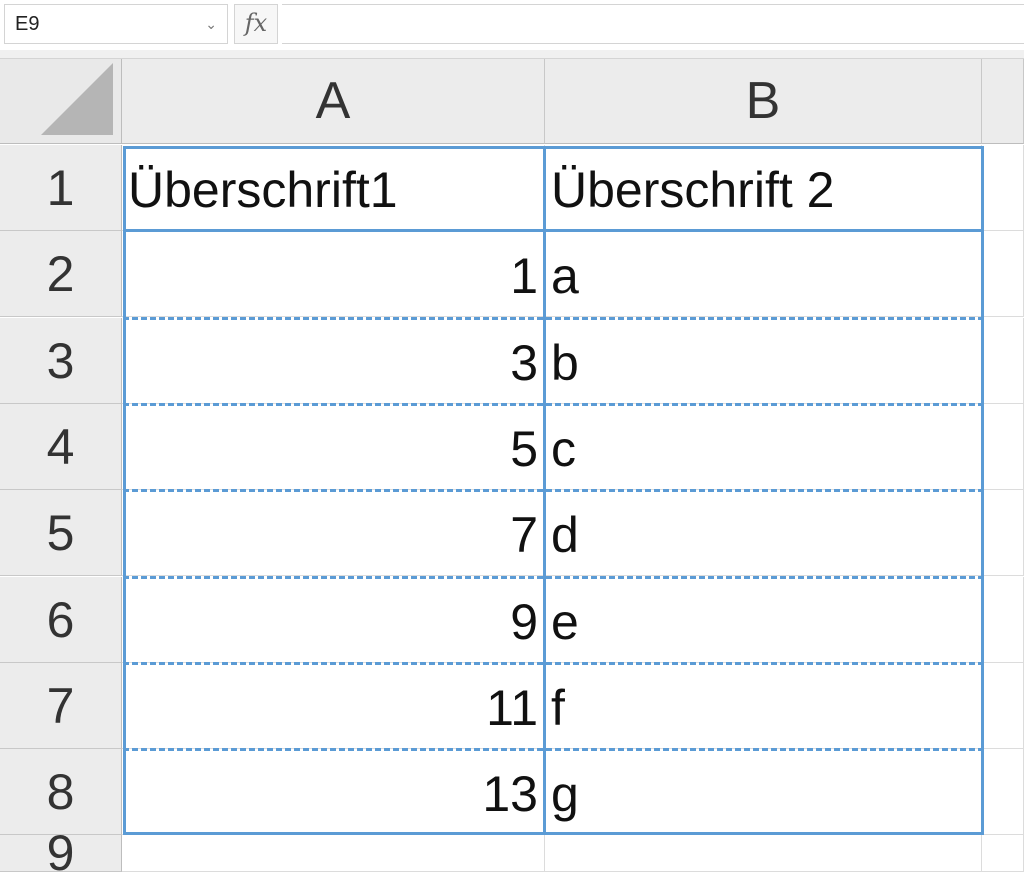  What do you see at coordinates (333, 853) in the screenshot?
I see `cell-a9` at bounding box center [333, 853].